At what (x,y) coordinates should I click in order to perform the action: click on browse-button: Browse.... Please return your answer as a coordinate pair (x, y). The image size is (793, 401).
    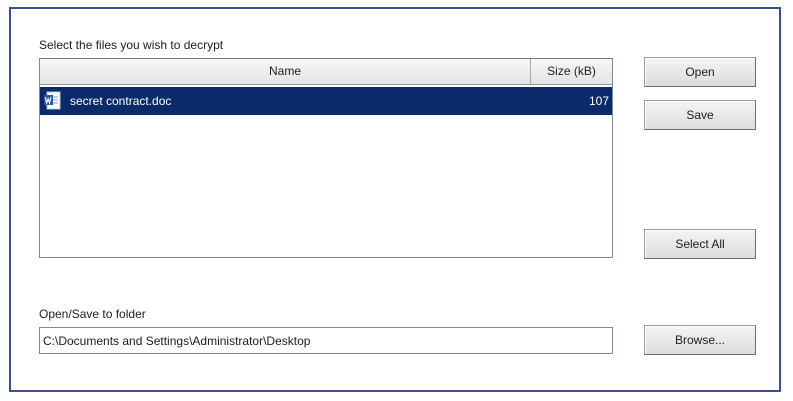
    Looking at the image, I should click on (700, 340).